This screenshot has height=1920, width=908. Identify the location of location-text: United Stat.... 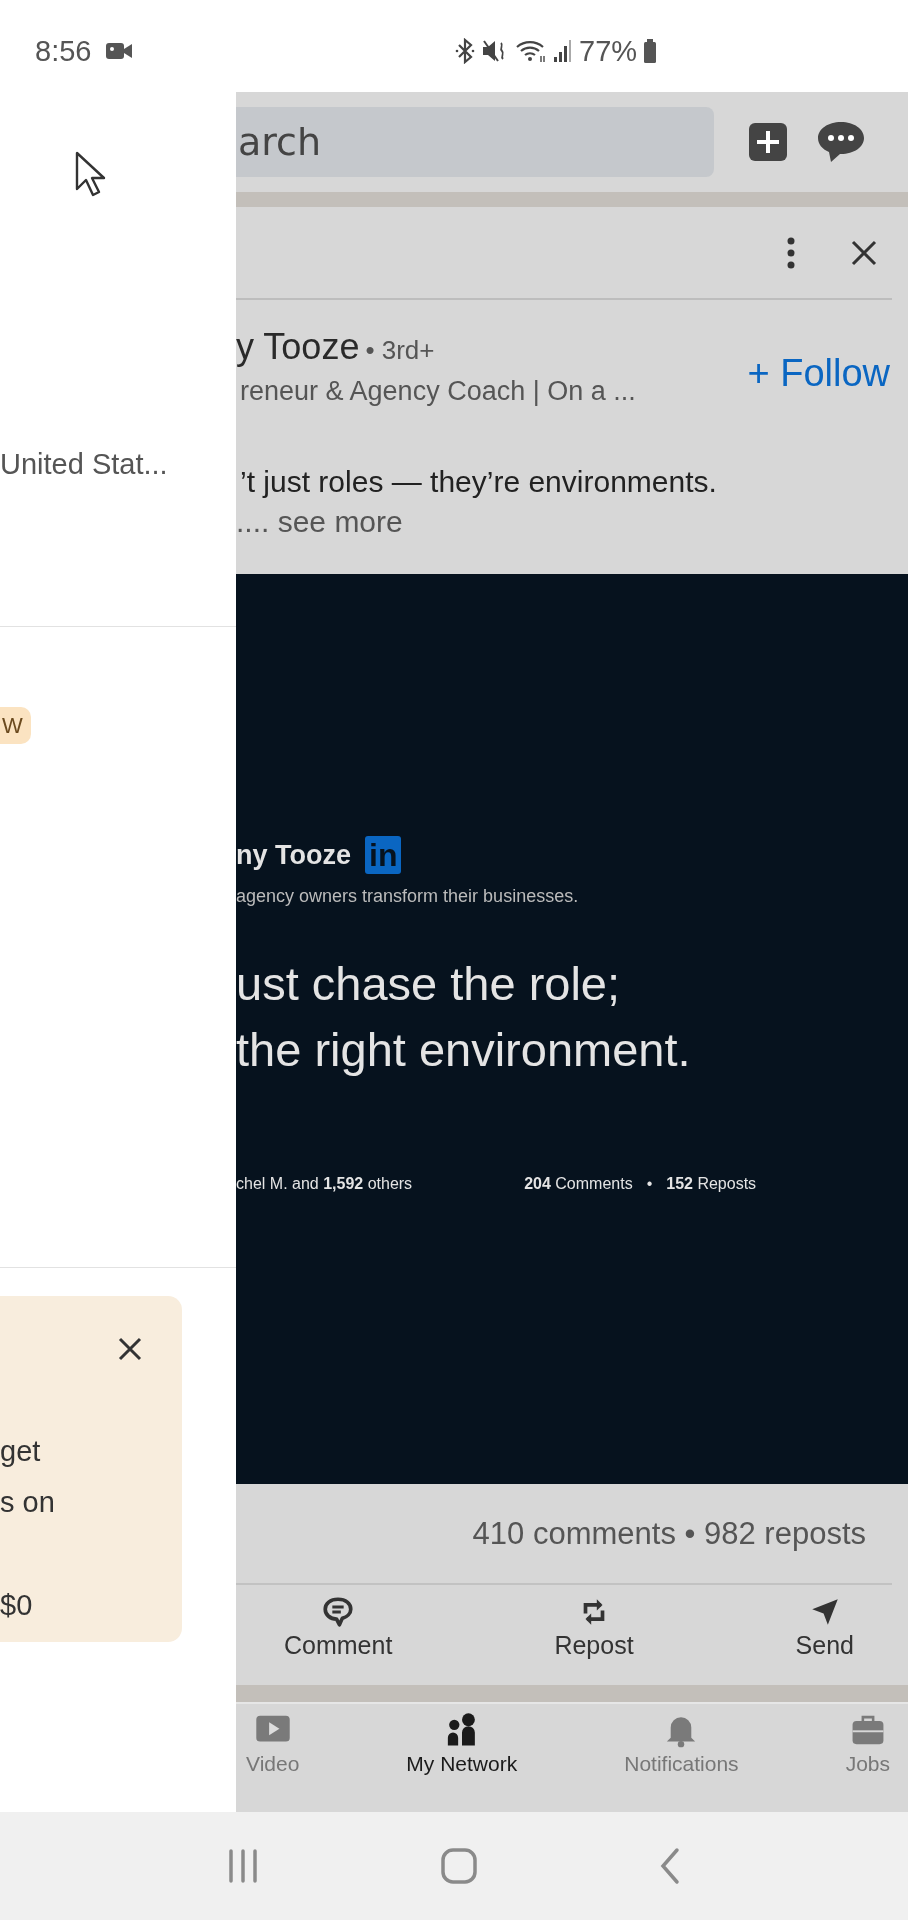
(84, 464).